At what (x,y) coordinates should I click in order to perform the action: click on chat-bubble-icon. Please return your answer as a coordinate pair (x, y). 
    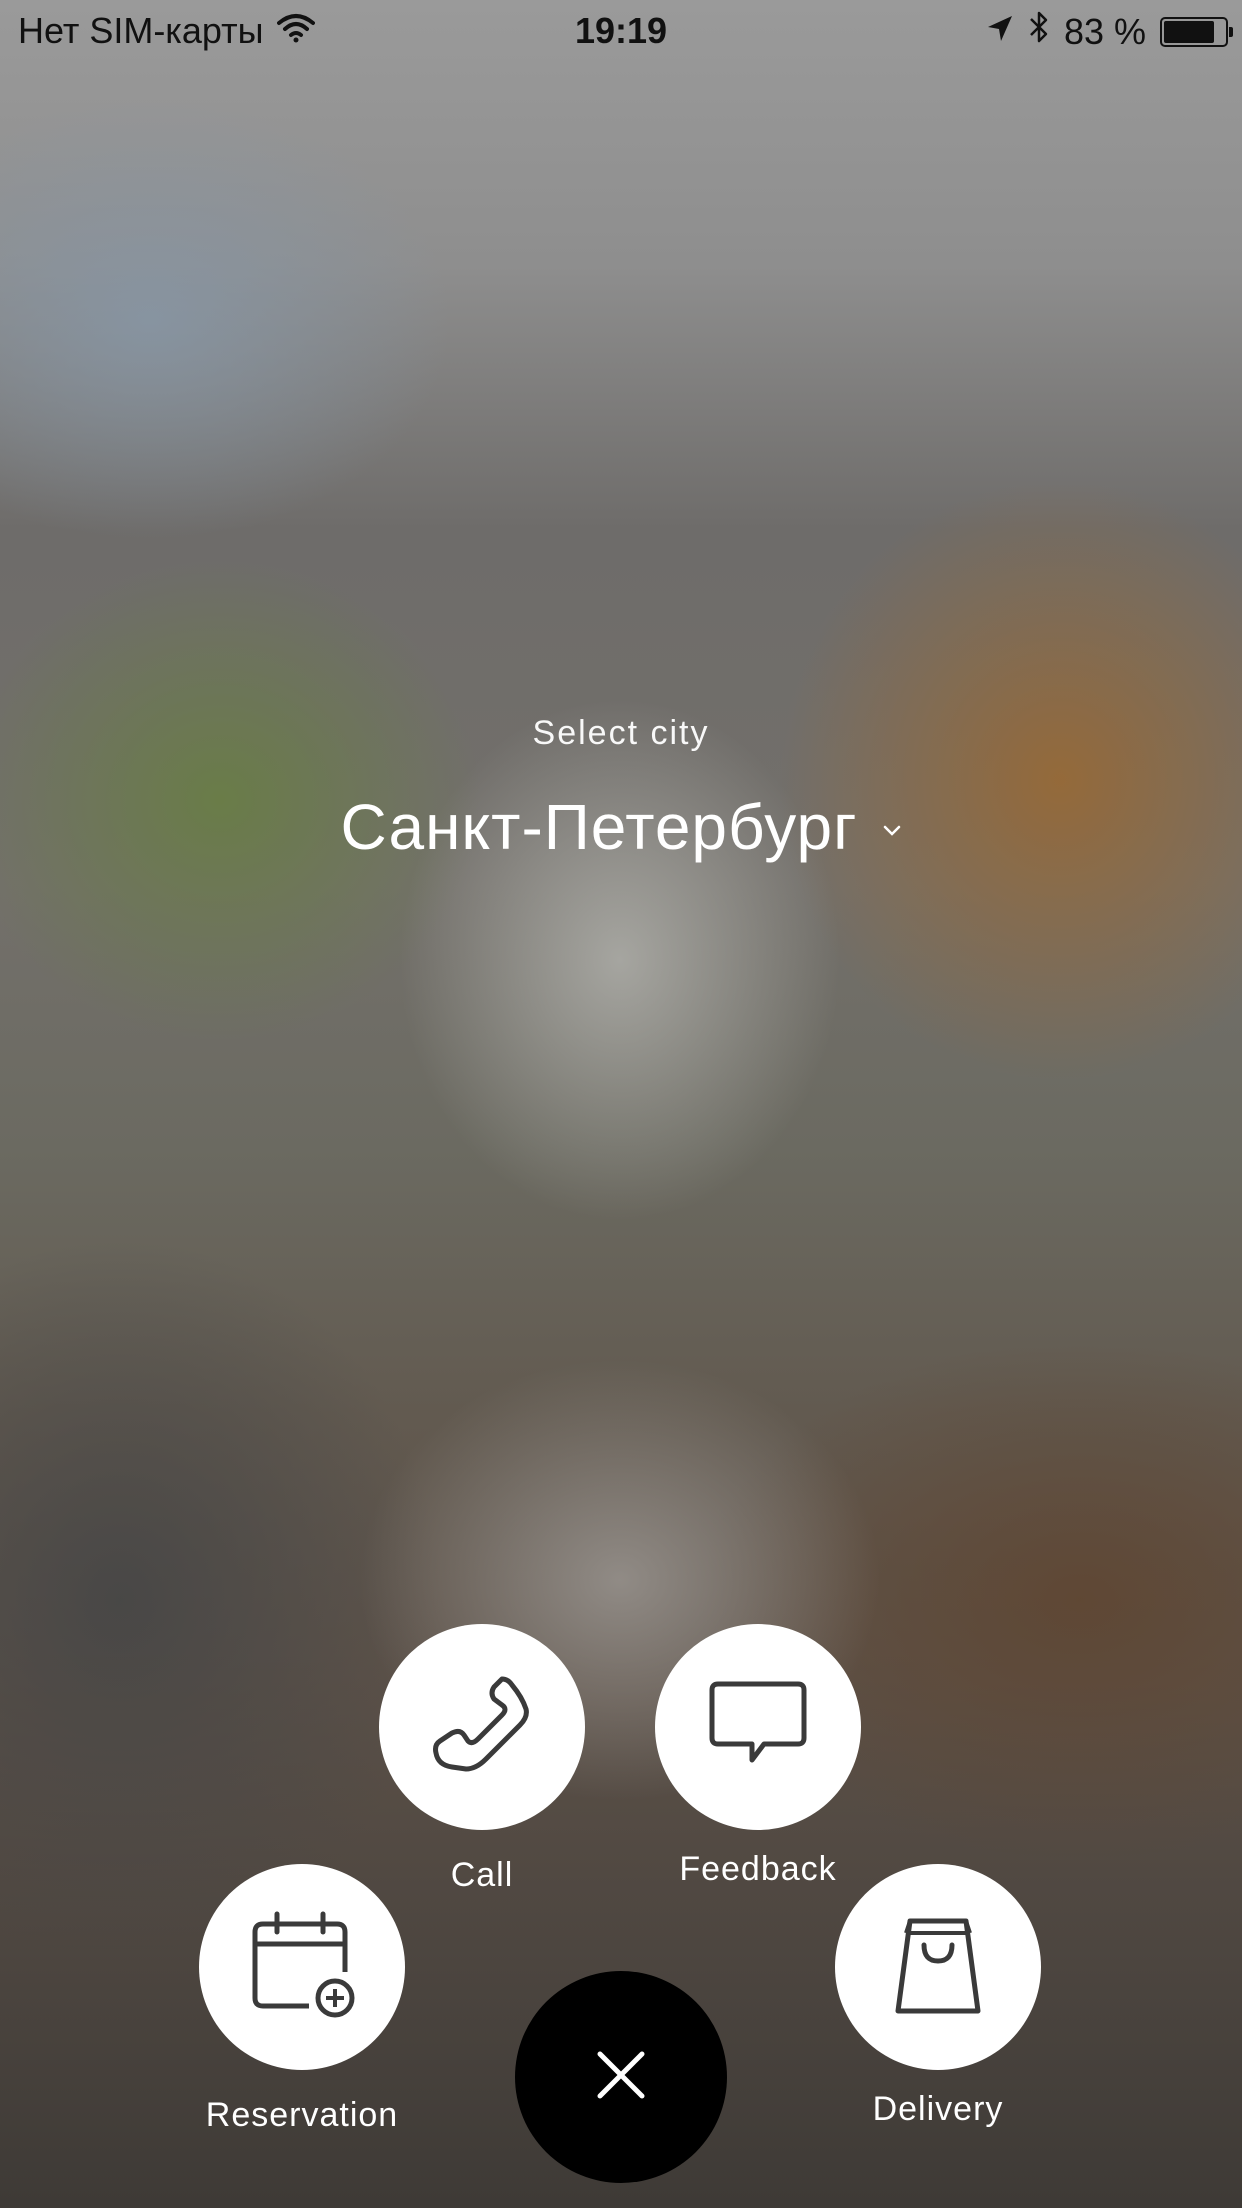
    Looking at the image, I should click on (758, 1727).